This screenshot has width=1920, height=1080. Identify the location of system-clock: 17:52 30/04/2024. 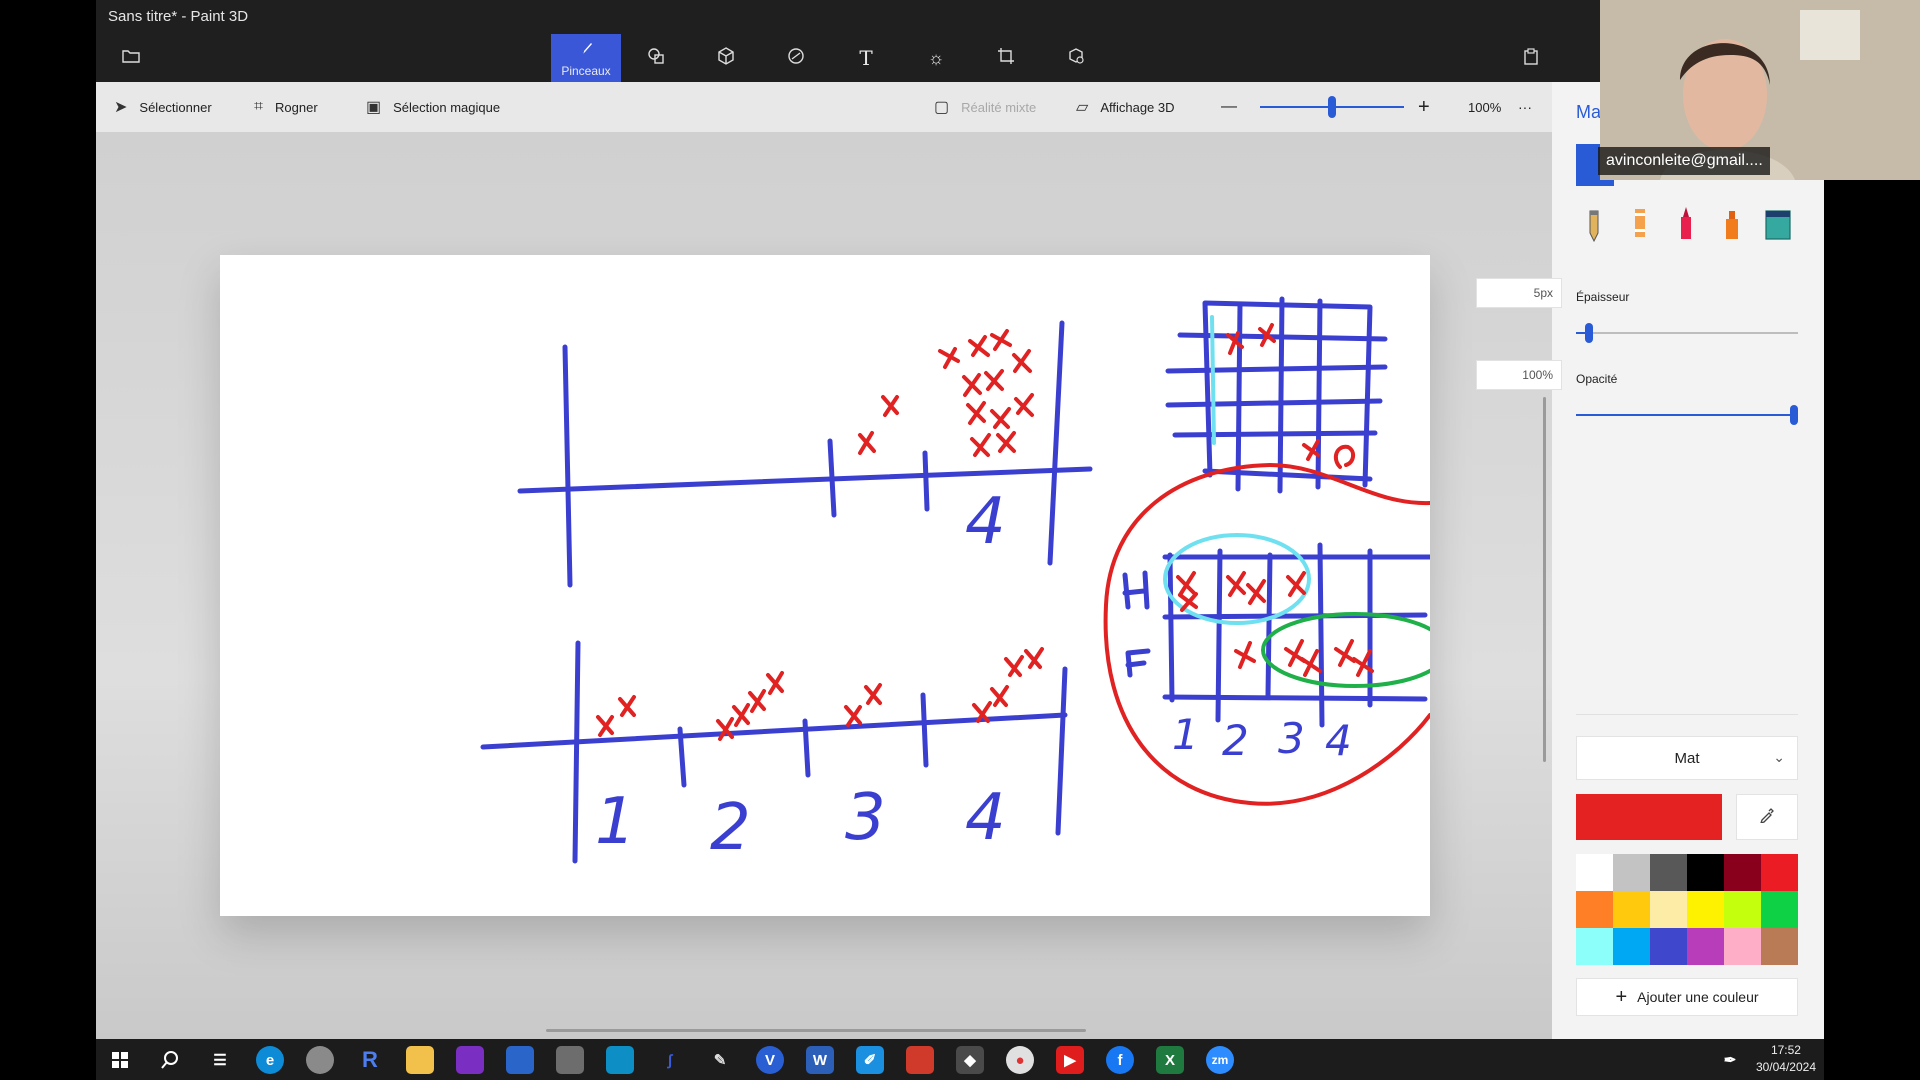
(1786, 1059).